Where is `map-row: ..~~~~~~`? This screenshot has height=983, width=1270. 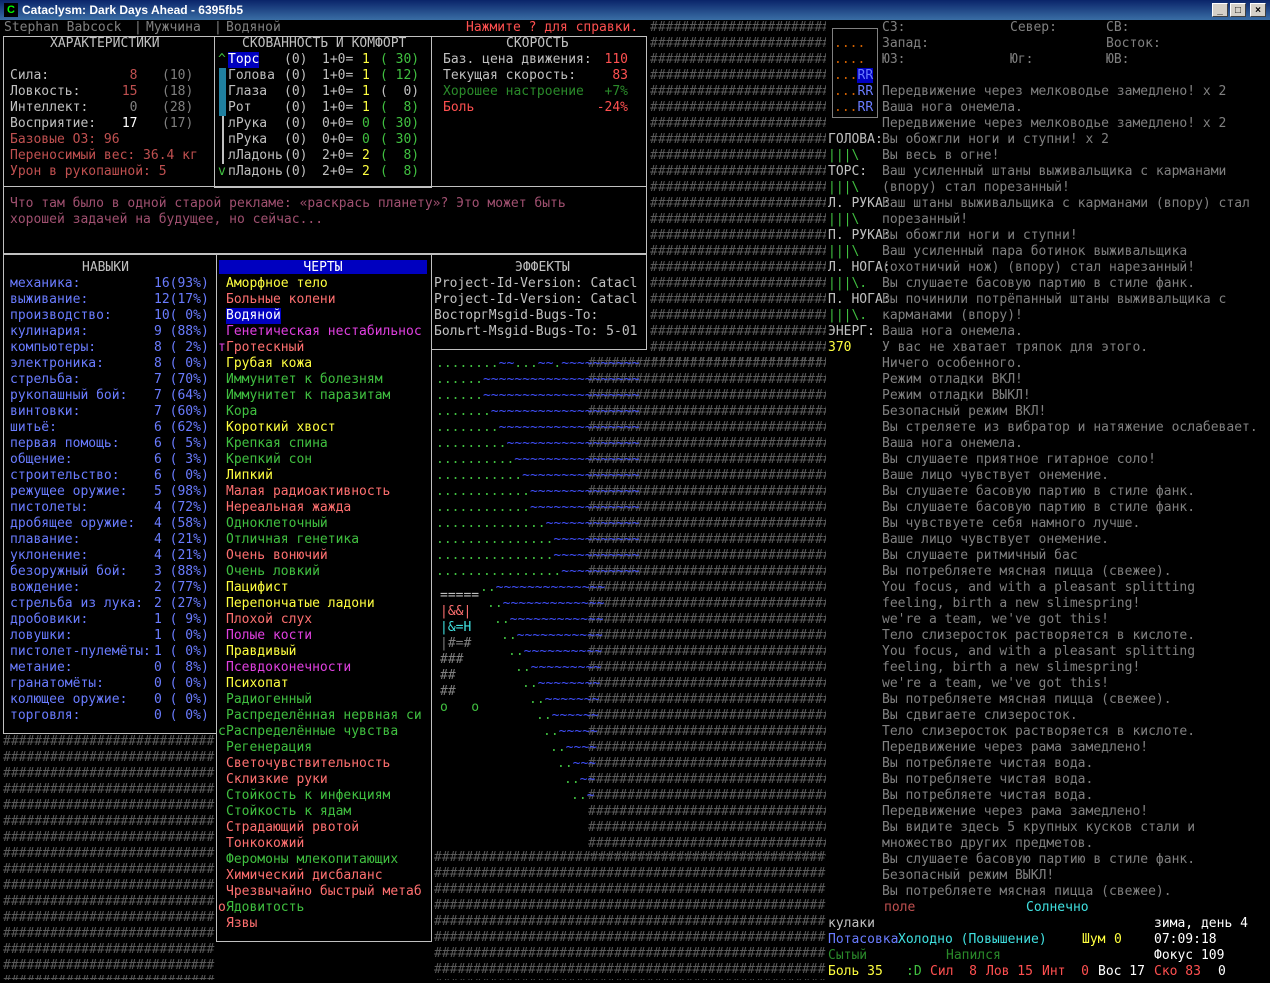
map-row: ..~~~~~~ is located at coordinates (567, 716).